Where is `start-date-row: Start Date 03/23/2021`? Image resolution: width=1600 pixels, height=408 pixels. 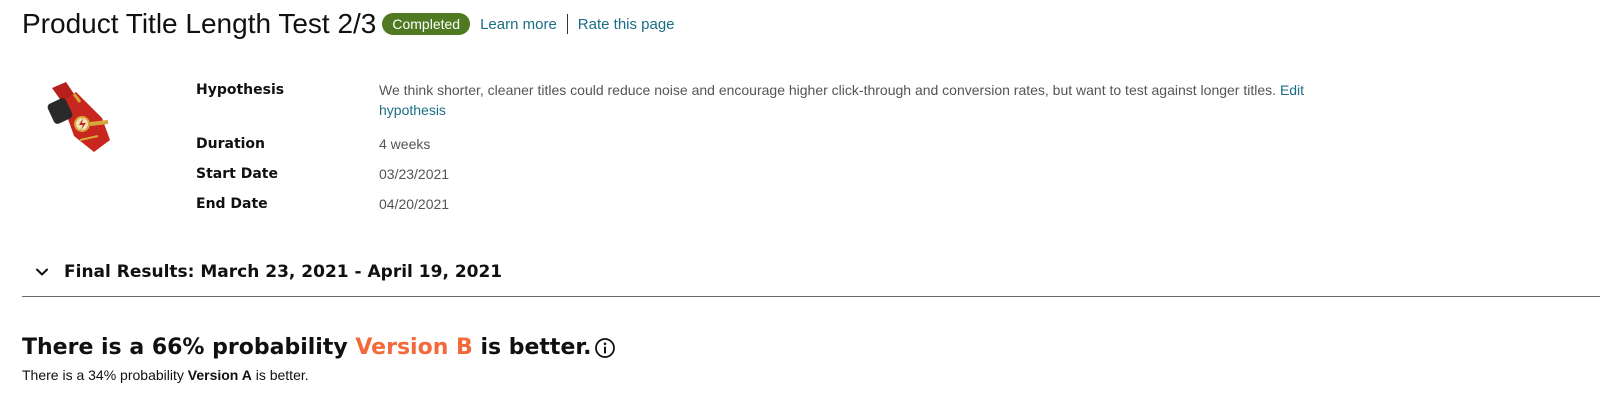
start-date-row: Start Date 03/23/2021 is located at coordinates (786, 177).